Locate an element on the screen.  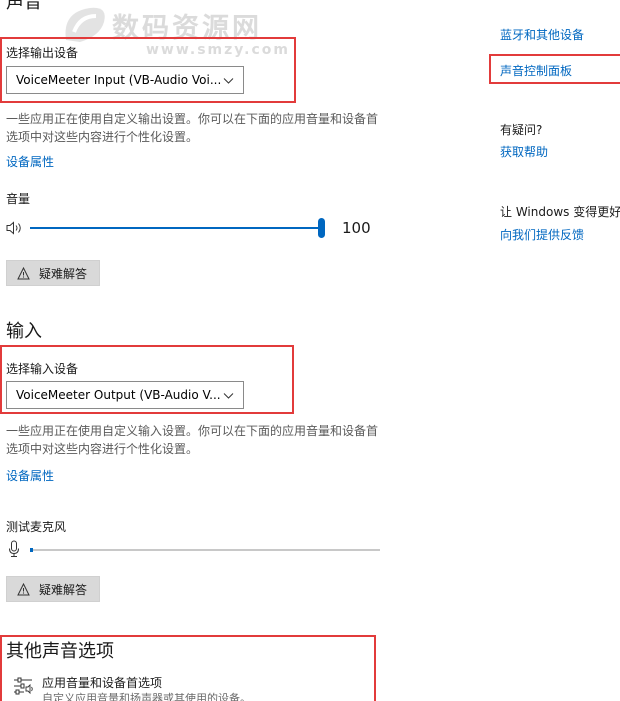
mic-level-fill is located at coordinates (31, 550).